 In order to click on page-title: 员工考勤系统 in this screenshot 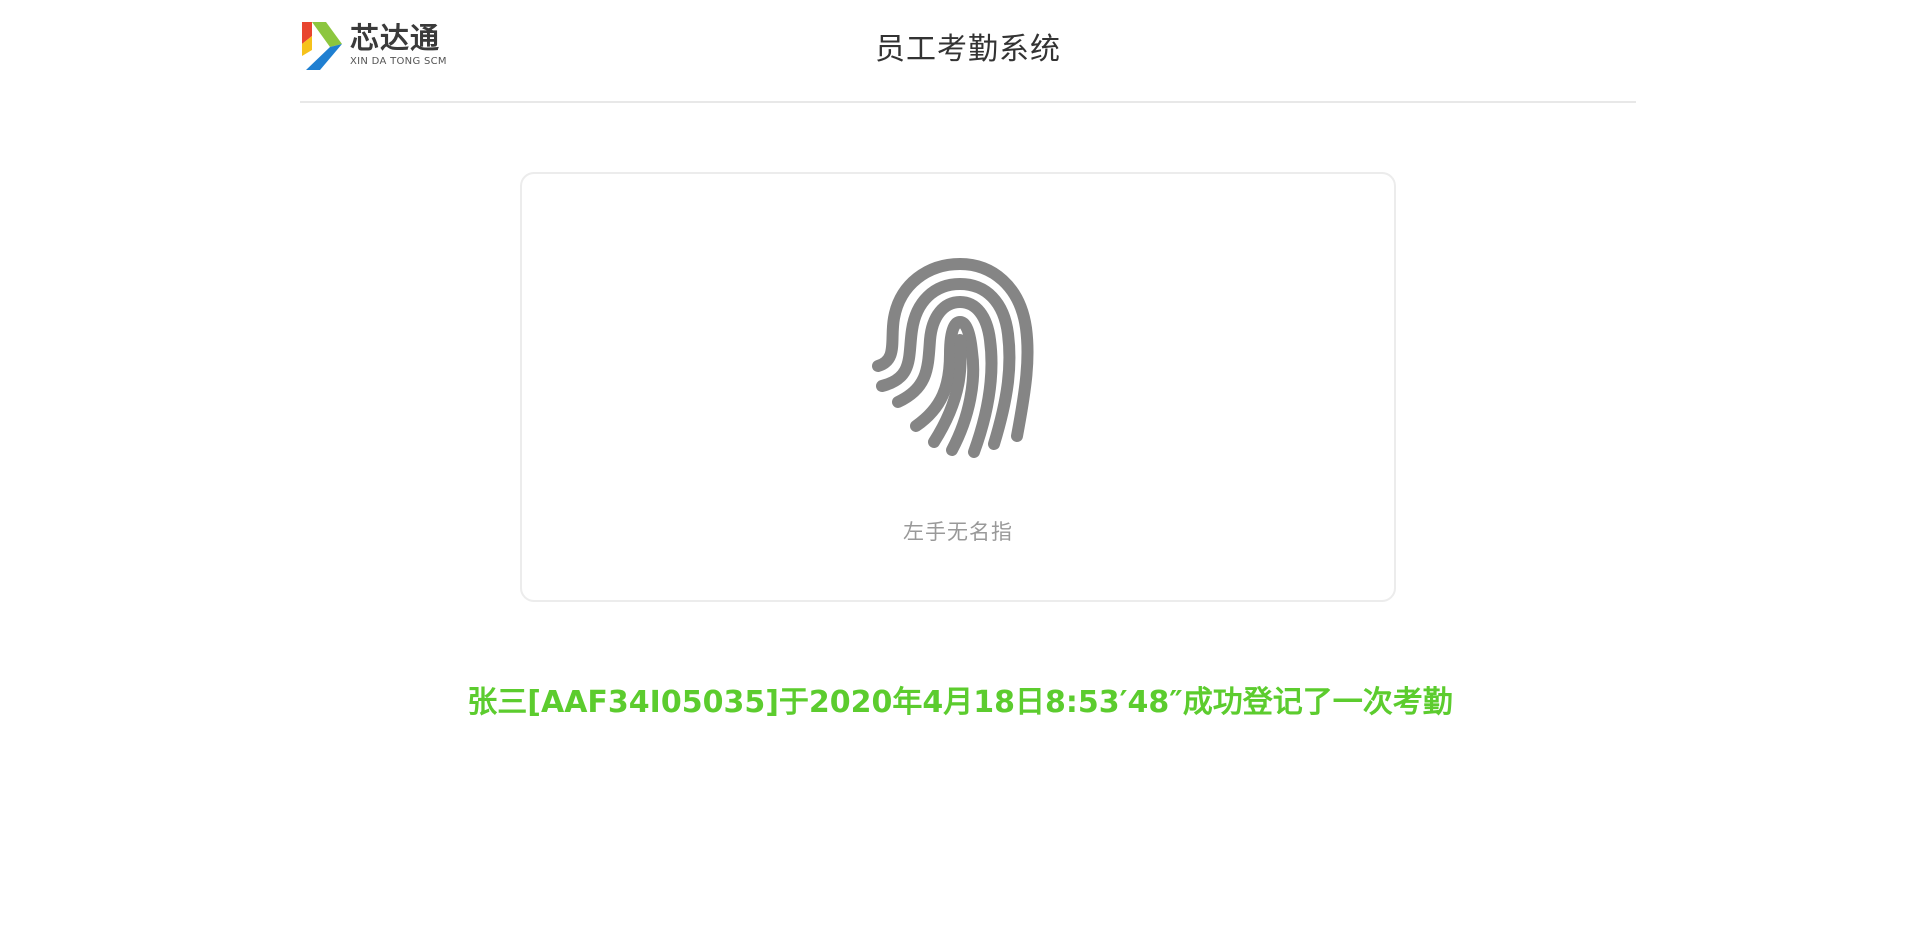, I will do `click(968, 49)`.